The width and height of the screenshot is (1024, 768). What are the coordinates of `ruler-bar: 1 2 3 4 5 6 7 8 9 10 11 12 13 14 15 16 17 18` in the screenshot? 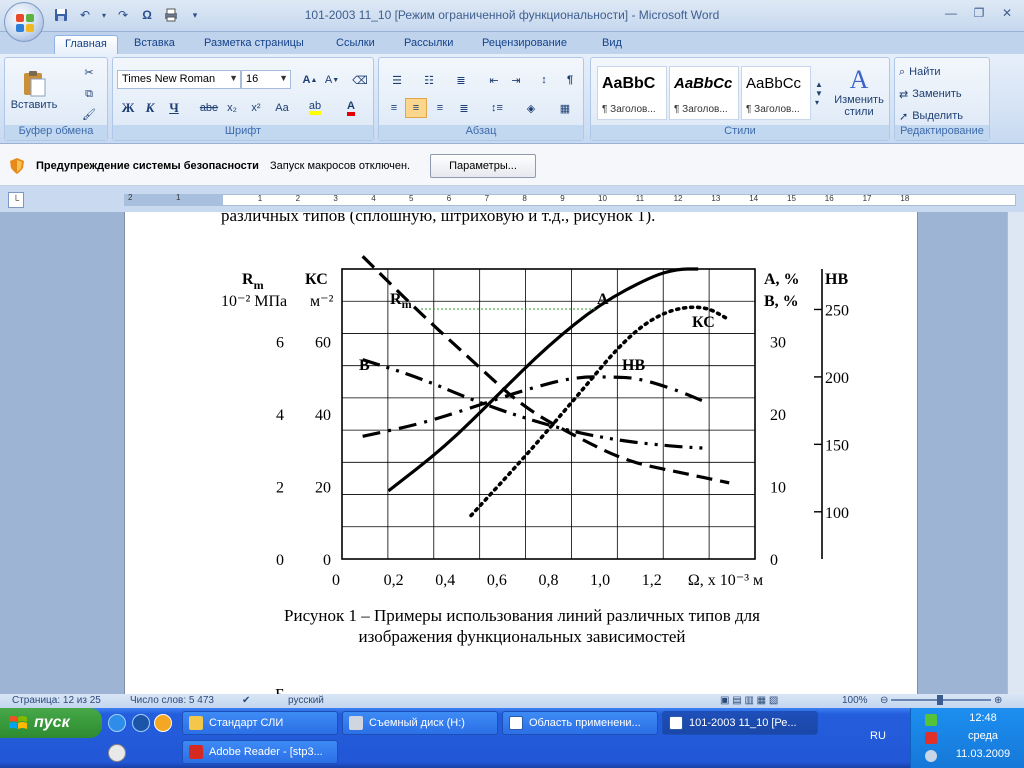 It's located at (619, 200).